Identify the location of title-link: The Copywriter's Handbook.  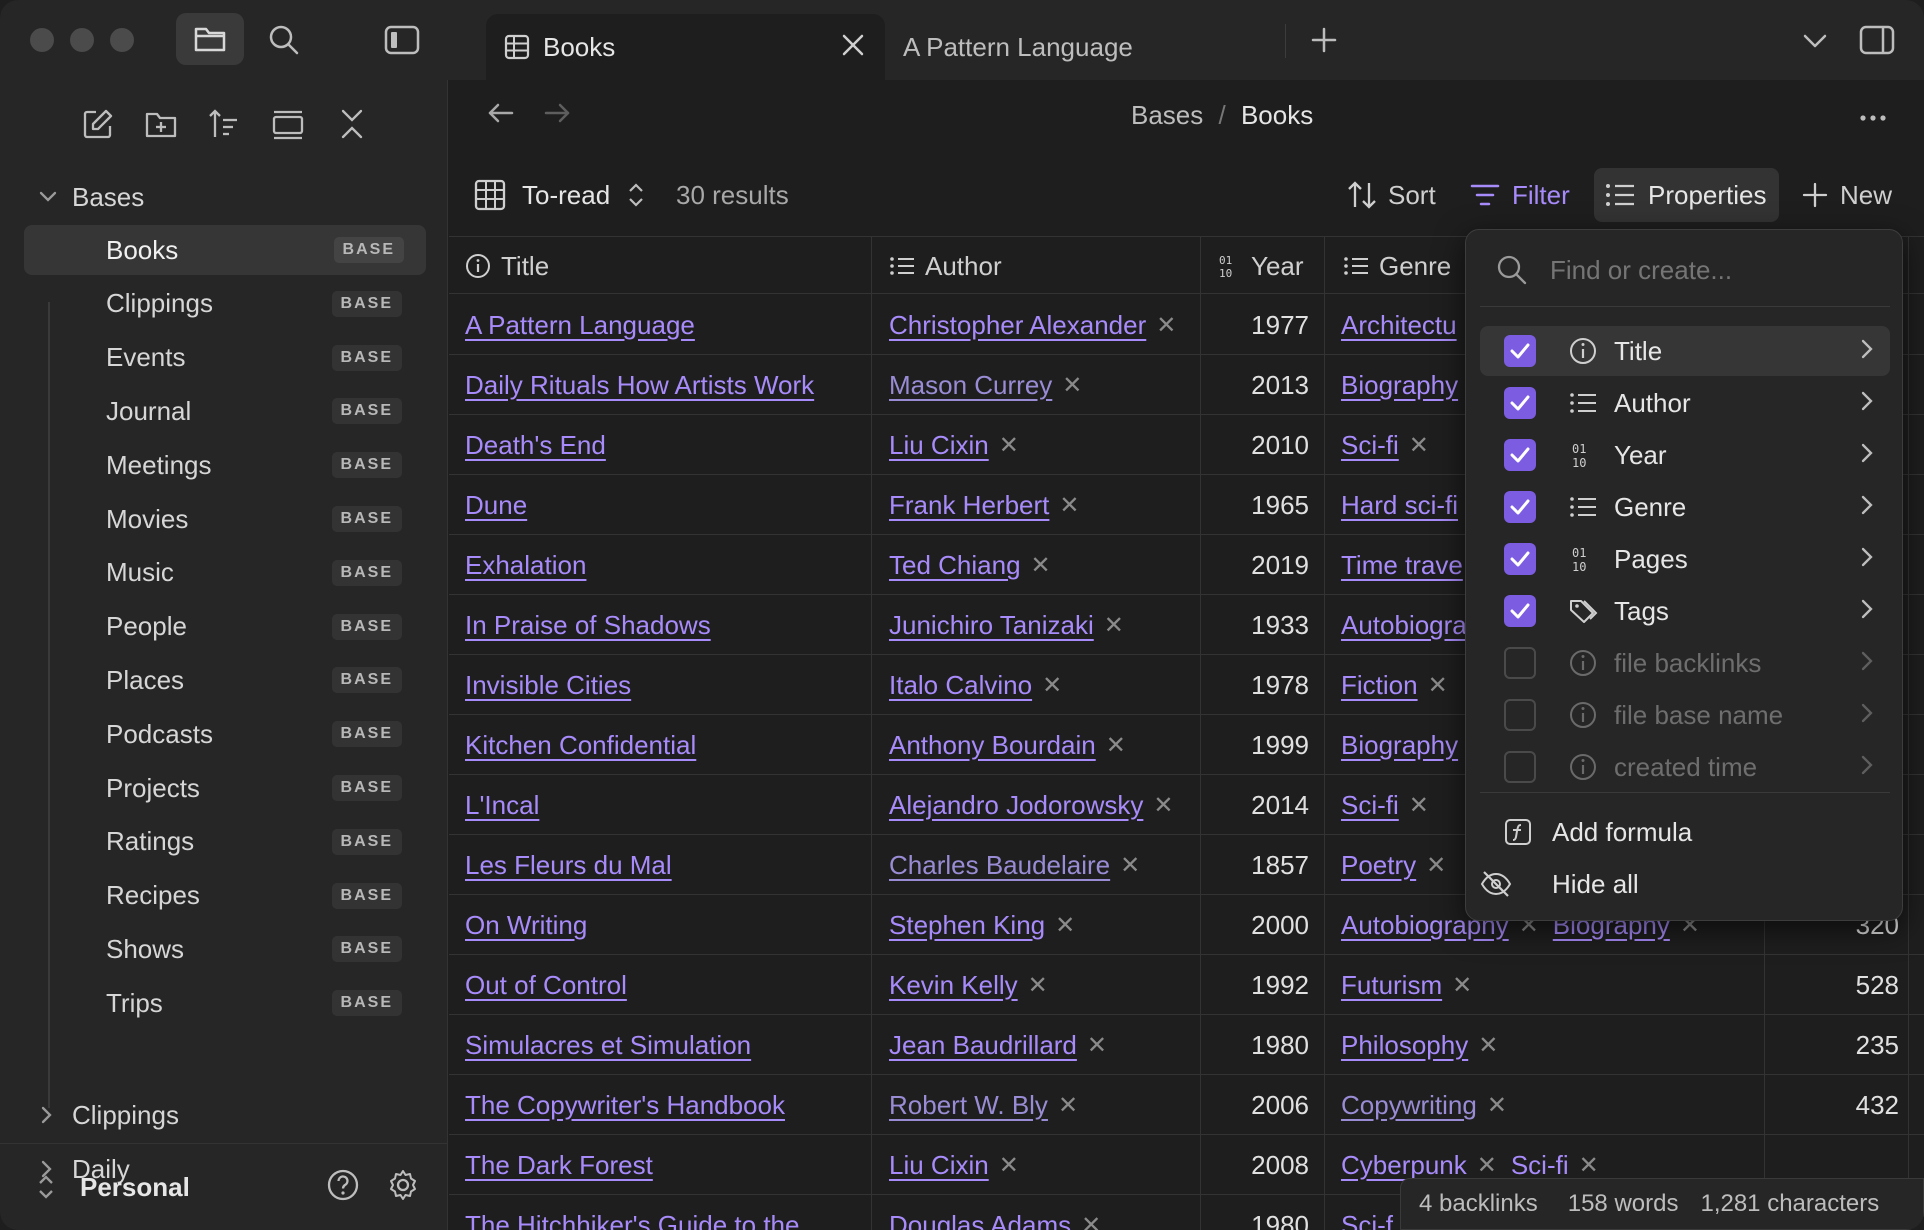
(625, 1105).